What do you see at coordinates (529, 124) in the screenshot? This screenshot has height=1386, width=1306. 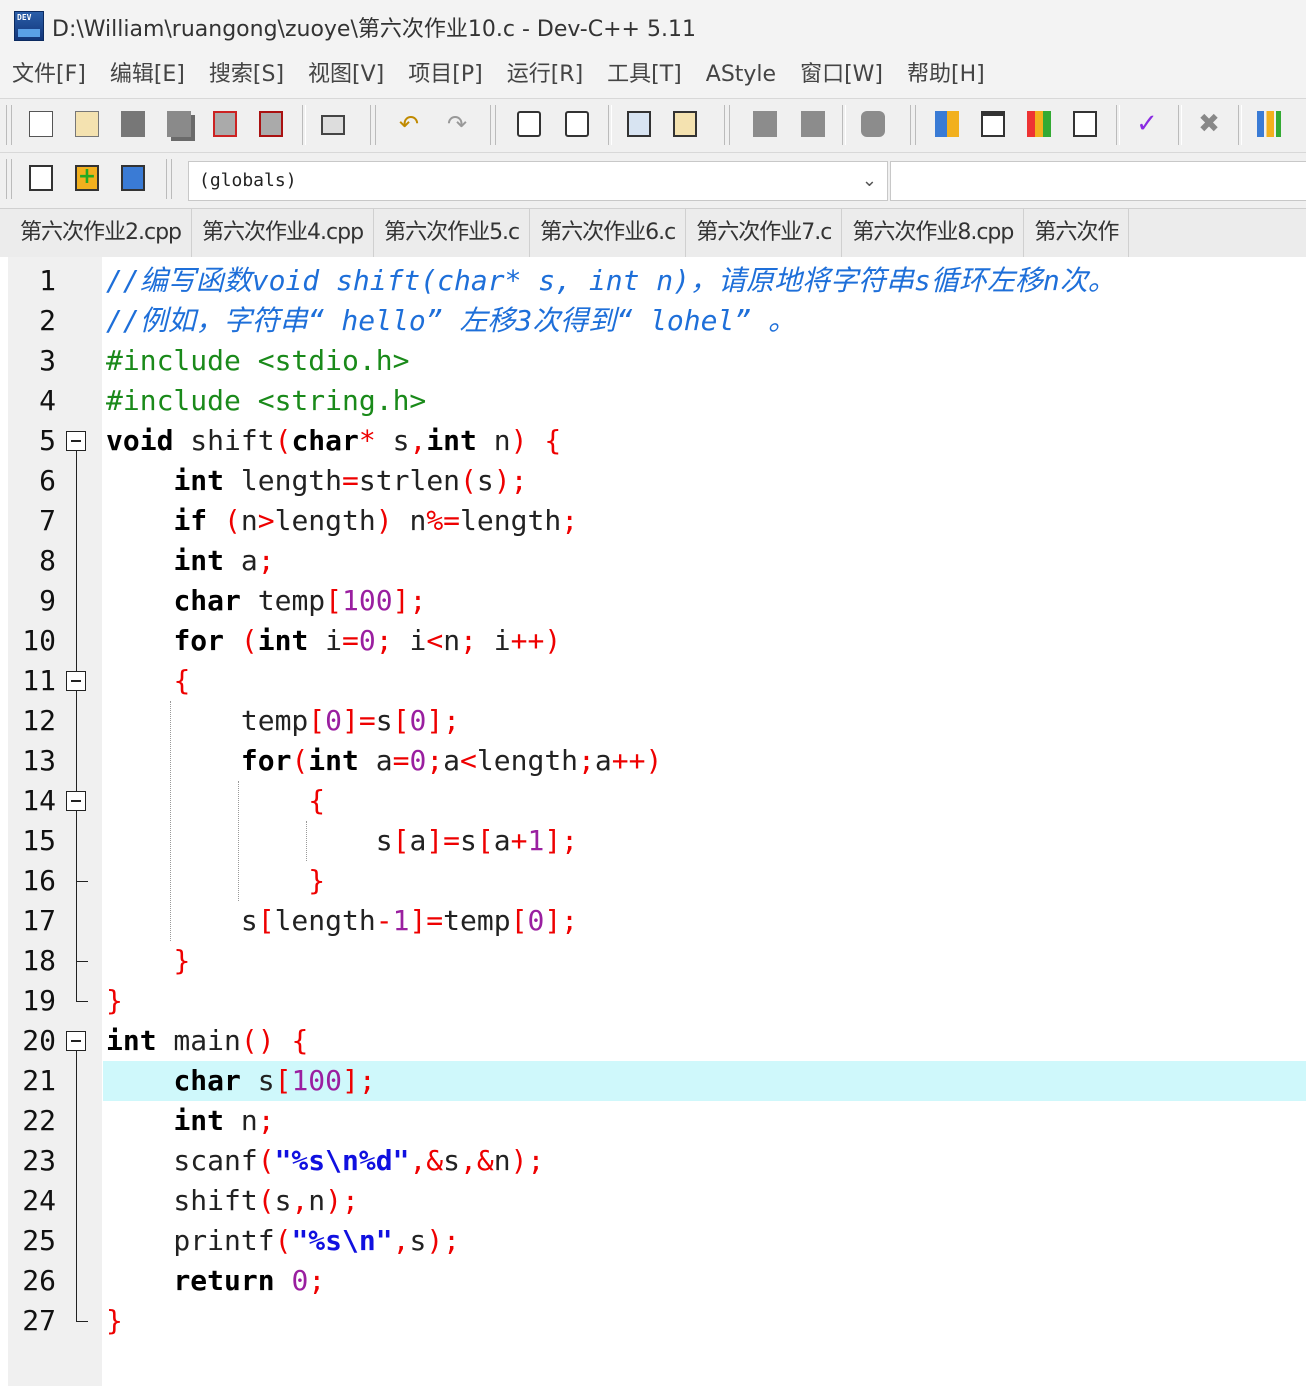 I see `find-button` at bounding box center [529, 124].